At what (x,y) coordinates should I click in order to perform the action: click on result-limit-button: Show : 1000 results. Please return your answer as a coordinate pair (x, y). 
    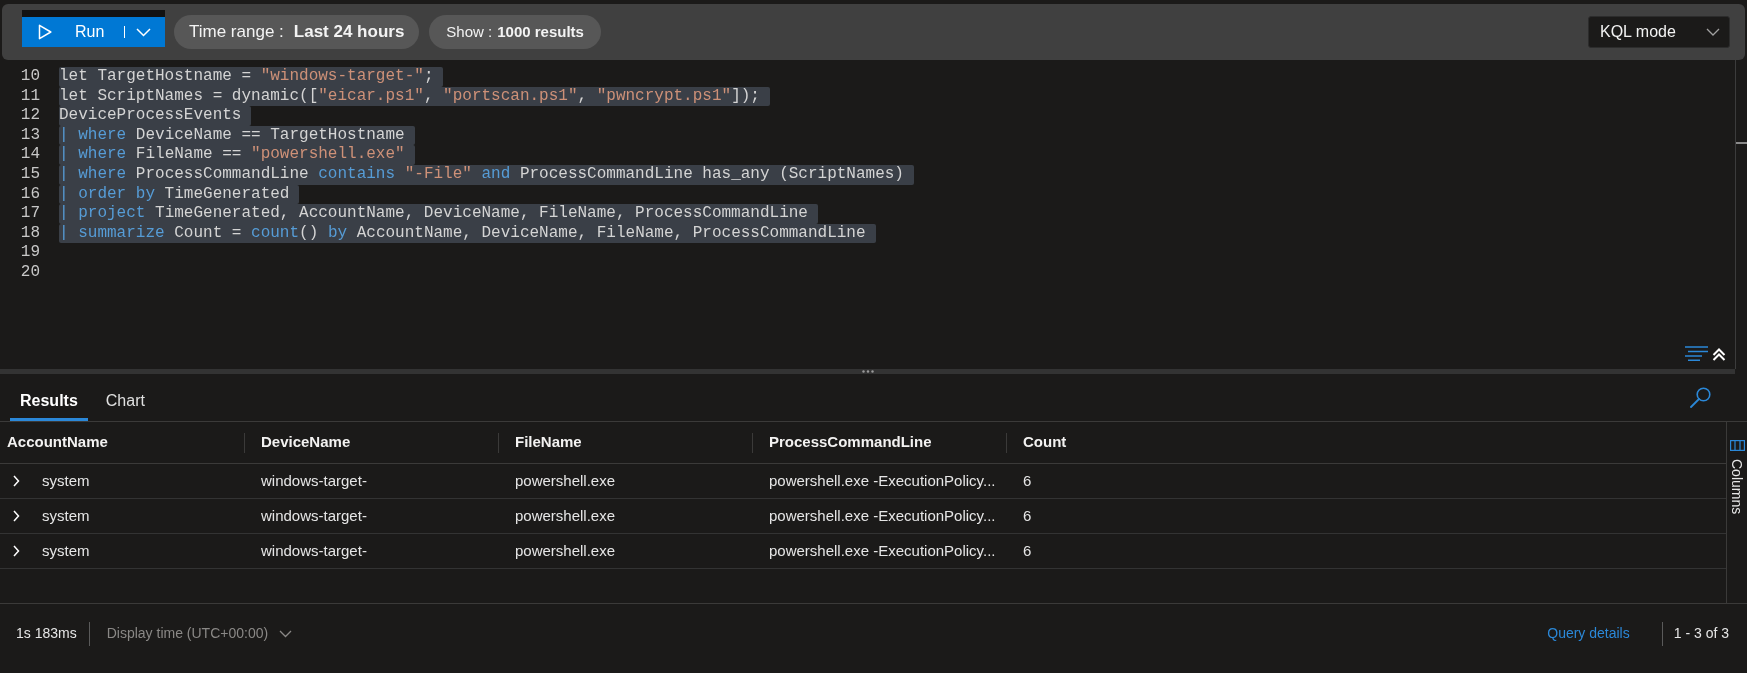
    Looking at the image, I should click on (515, 32).